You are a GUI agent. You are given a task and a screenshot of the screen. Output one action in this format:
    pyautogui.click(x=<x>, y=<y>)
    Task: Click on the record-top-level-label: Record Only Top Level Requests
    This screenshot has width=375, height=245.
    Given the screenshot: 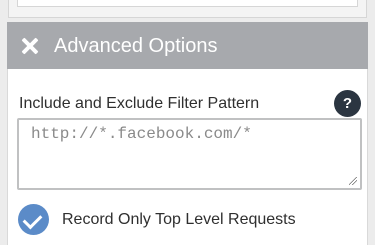 What is the action you would take?
    pyautogui.click(x=179, y=219)
    